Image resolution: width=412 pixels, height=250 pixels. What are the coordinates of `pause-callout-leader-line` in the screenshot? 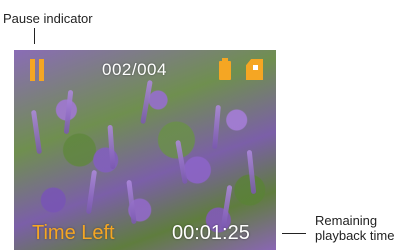 It's located at (34, 36).